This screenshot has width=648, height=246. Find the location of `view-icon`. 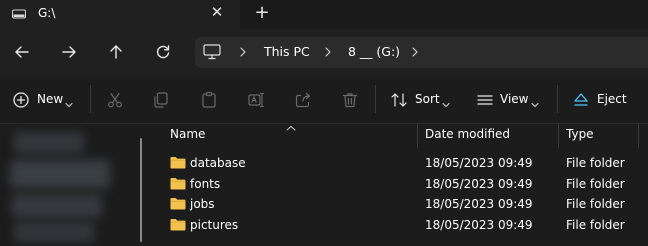

view-icon is located at coordinates (485, 100).